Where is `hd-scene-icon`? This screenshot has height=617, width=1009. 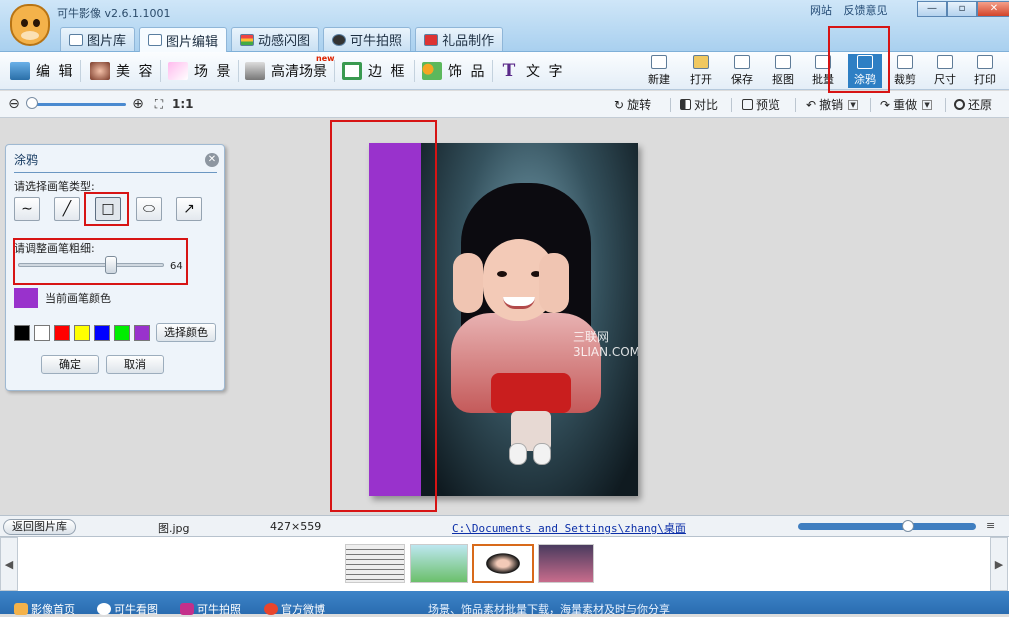
hd-scene-icon is located at coordinates (255, 71).